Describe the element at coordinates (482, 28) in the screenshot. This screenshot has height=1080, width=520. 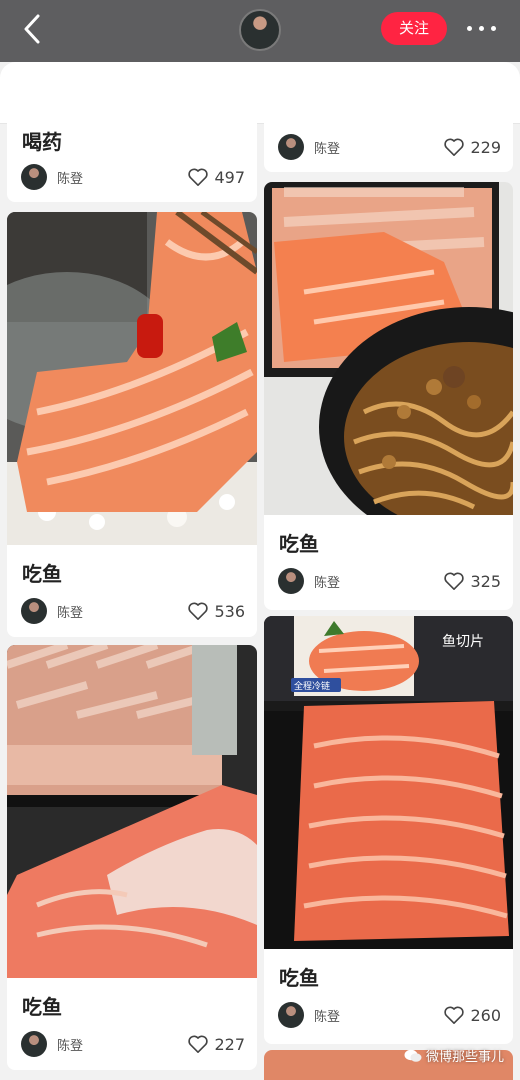
I see `more-options-icon` at that location.